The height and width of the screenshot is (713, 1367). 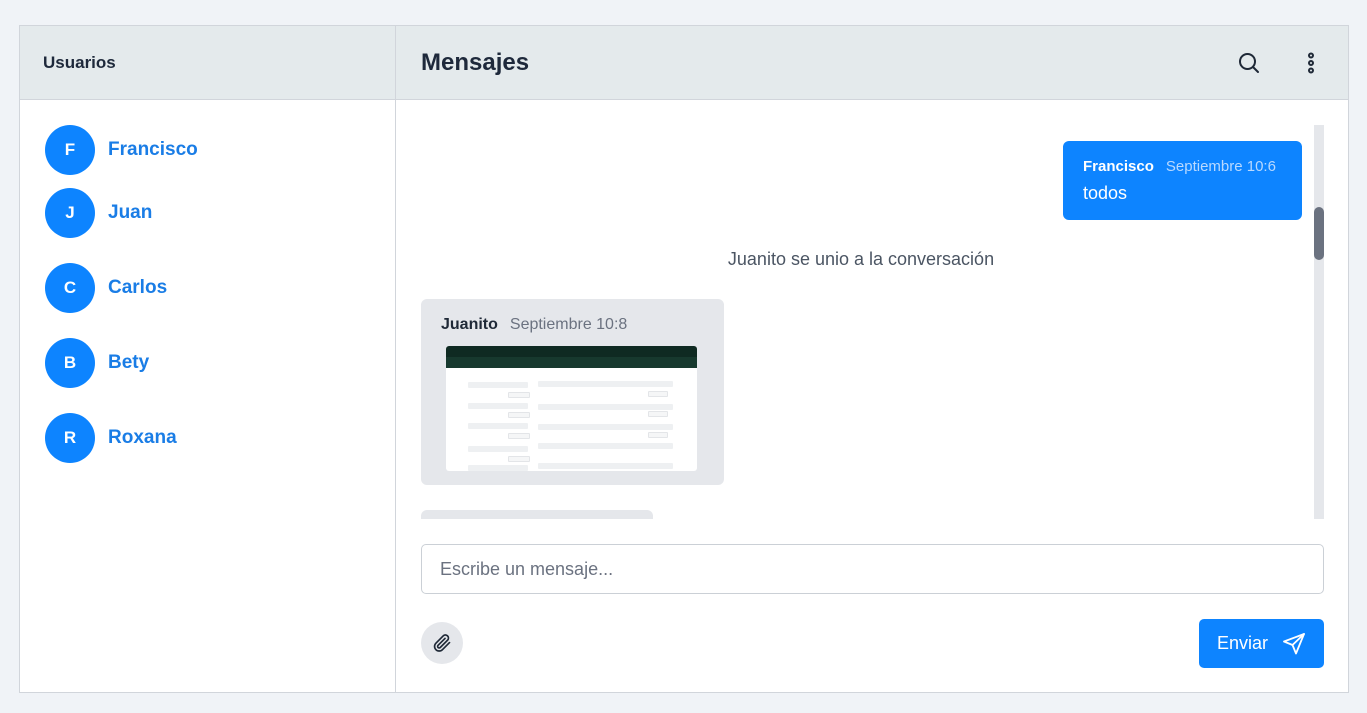 I want to click on page-title: Mensajes, so click(x=475, y=62).